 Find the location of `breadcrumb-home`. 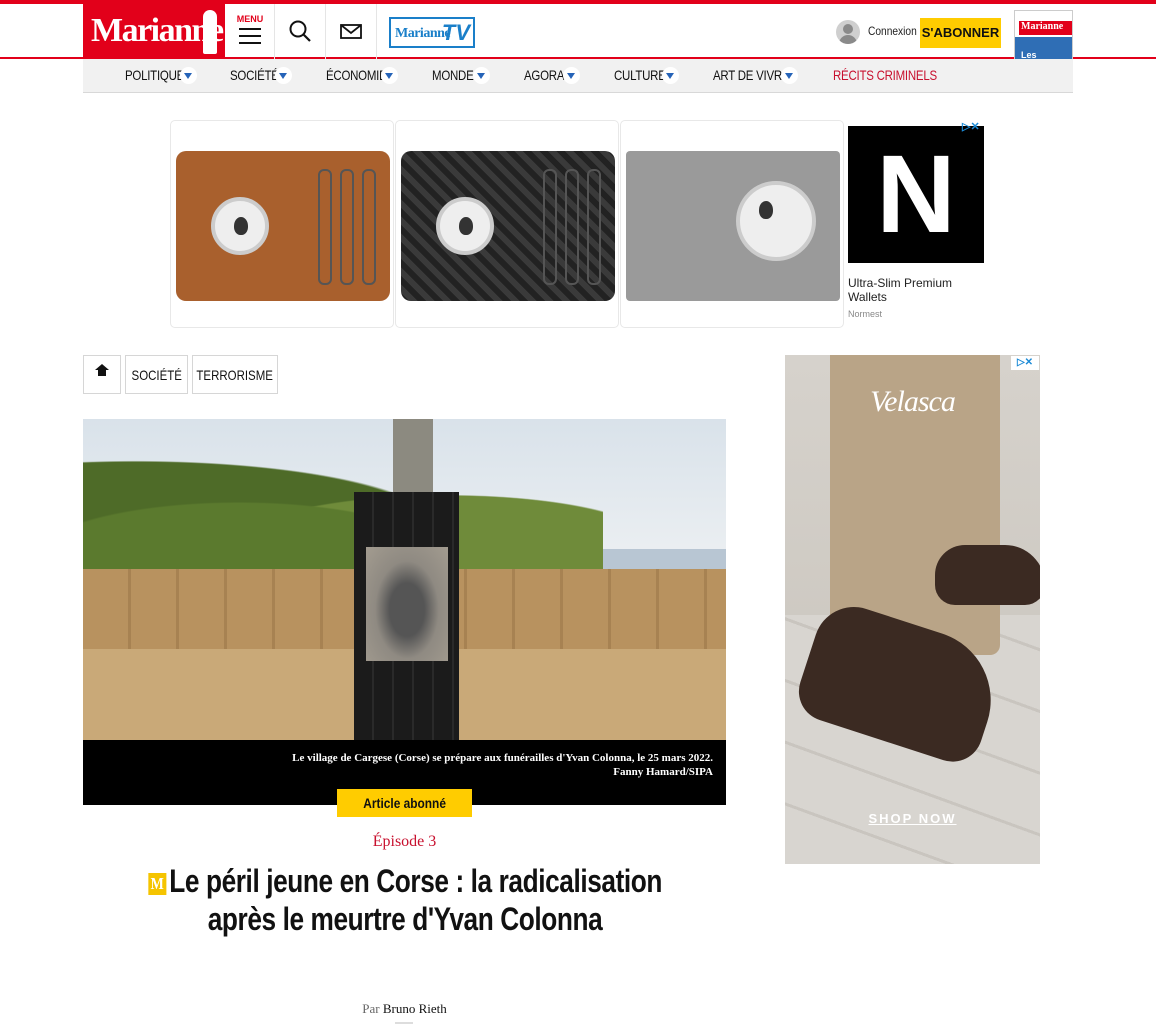

breadcrumb-home is located at coordinates (102, 374).